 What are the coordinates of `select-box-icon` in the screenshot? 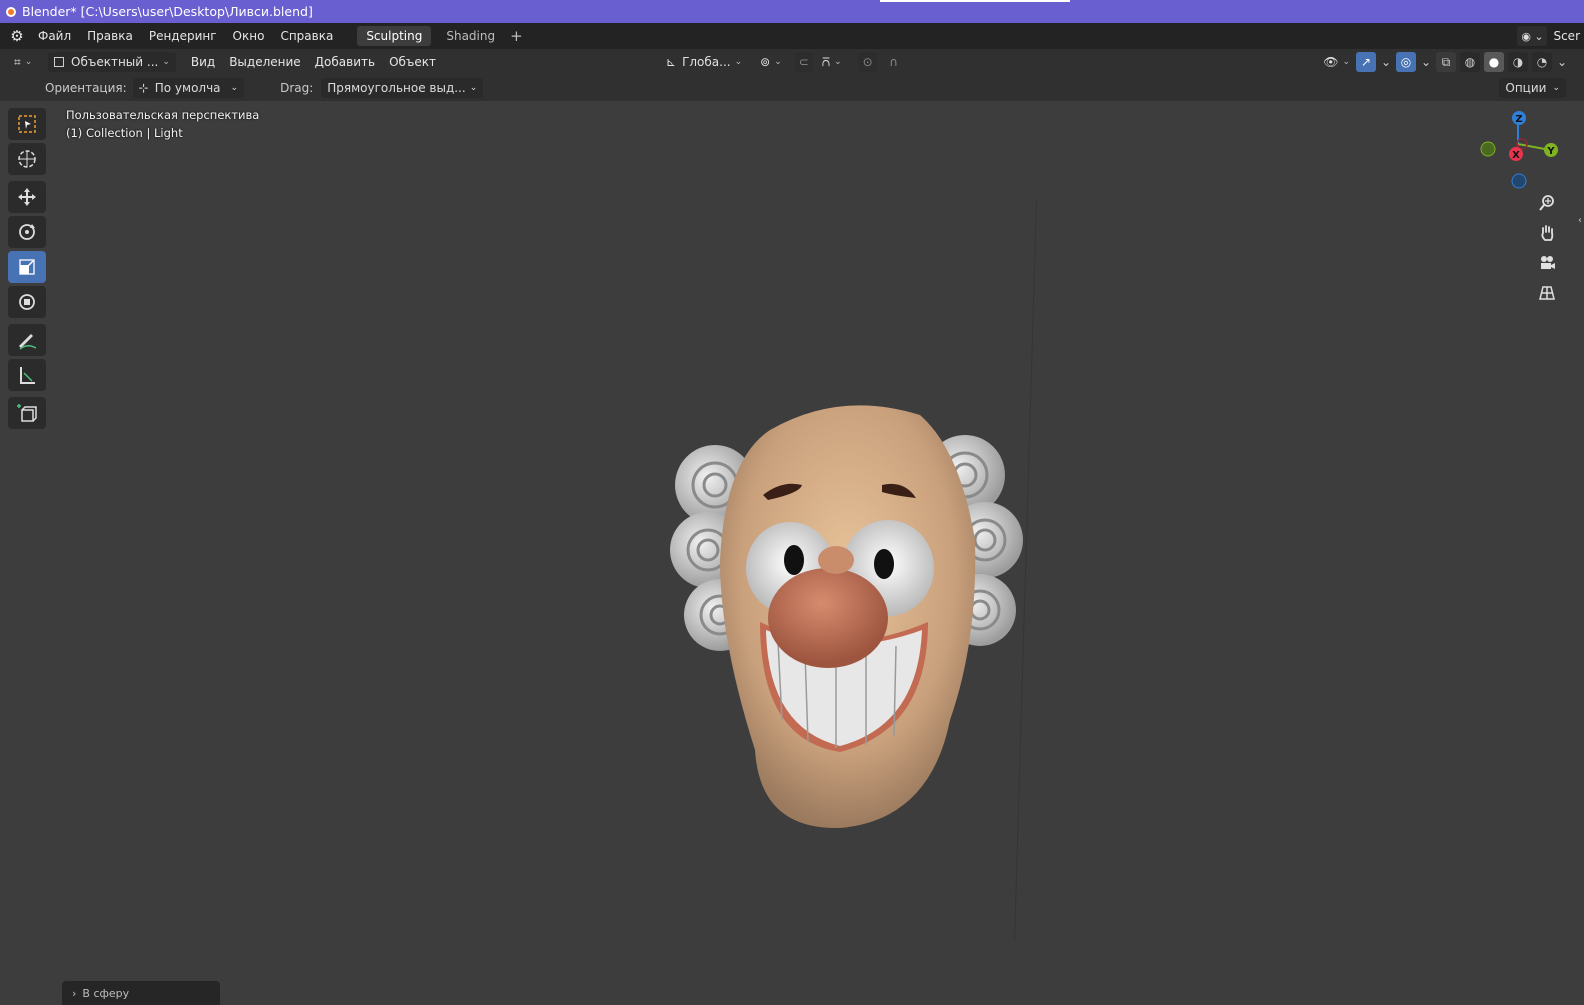 It's located at (27, 124).